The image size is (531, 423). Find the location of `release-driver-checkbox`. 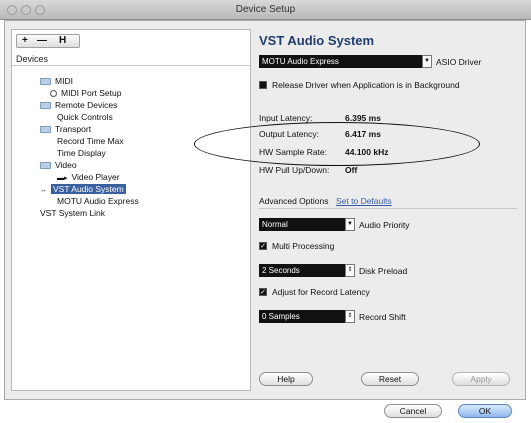

release-driver-checkbox is located at coordinates (263, 85).